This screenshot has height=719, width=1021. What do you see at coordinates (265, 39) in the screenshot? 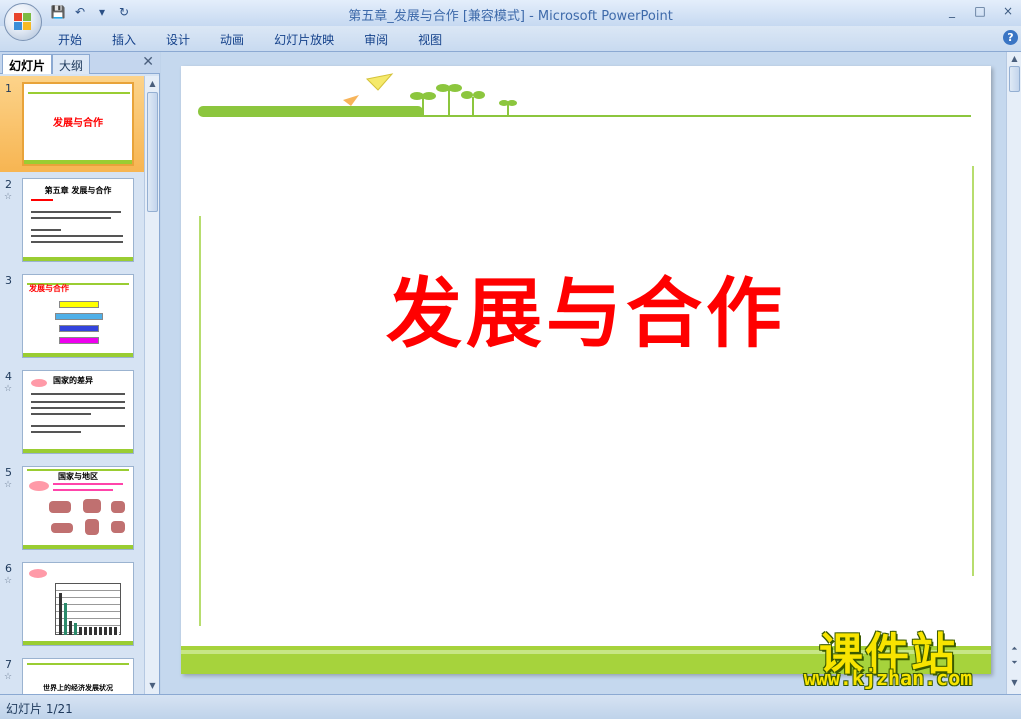
I see `ribbon-tabs: 开始 插入 设计 动画 幻灯片放映 审阅 视图` at bounding box center [265, 39].